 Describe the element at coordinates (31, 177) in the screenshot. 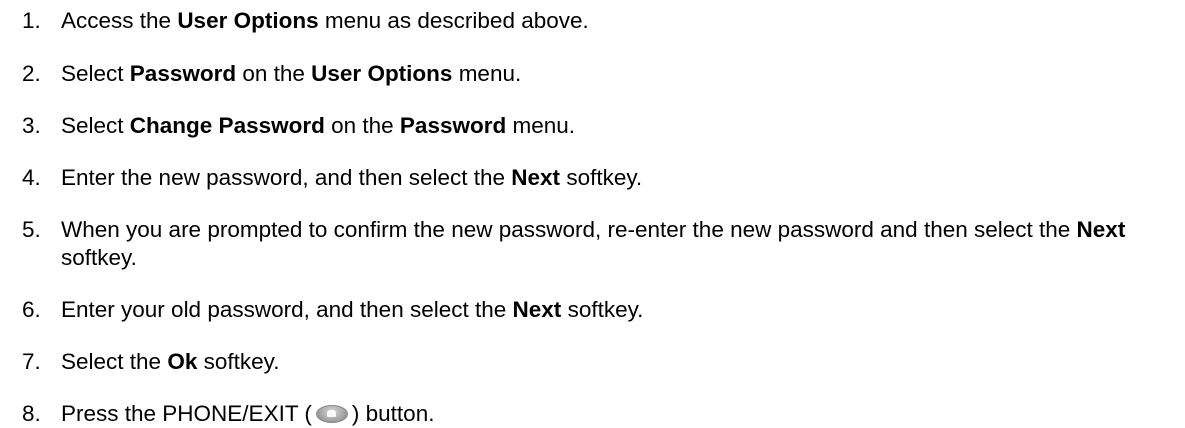

I see `step-number: 4.` at that location.